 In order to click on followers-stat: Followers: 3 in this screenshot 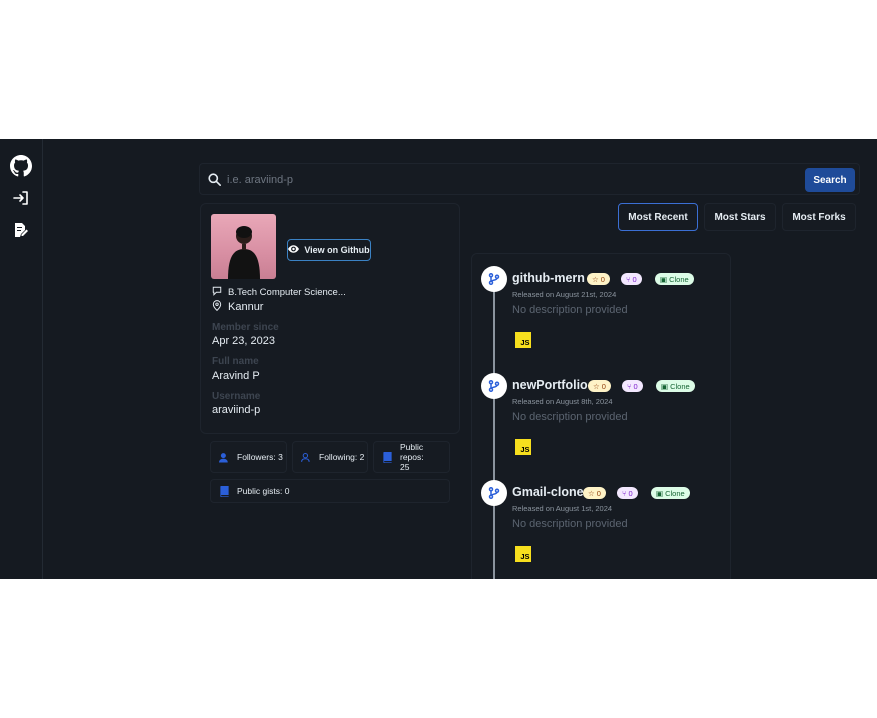, I will do `click(248, 457)`.